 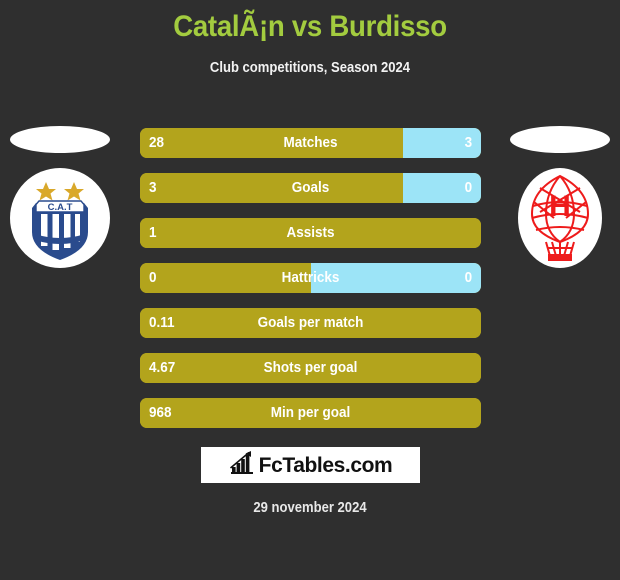 I want to click on team-left-logo-container: C.A.T, so click(x=60, y=216).